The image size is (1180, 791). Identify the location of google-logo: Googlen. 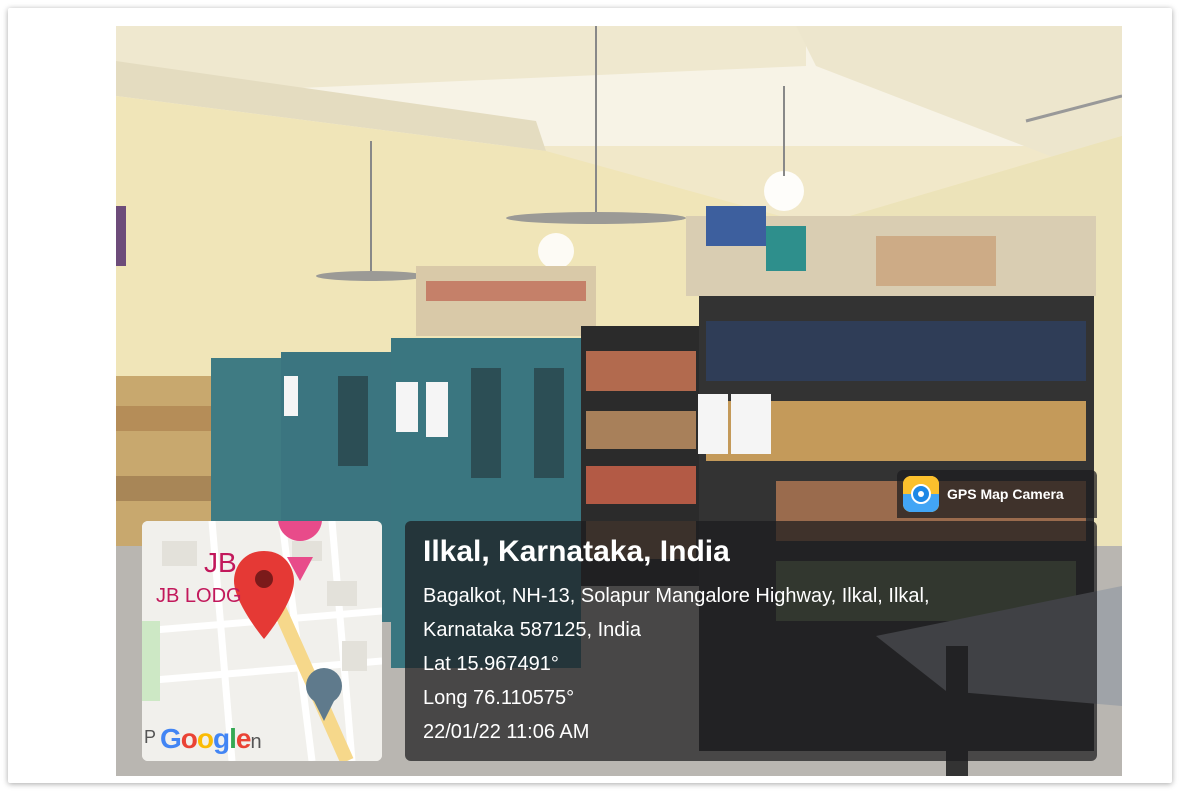
(211, 739).